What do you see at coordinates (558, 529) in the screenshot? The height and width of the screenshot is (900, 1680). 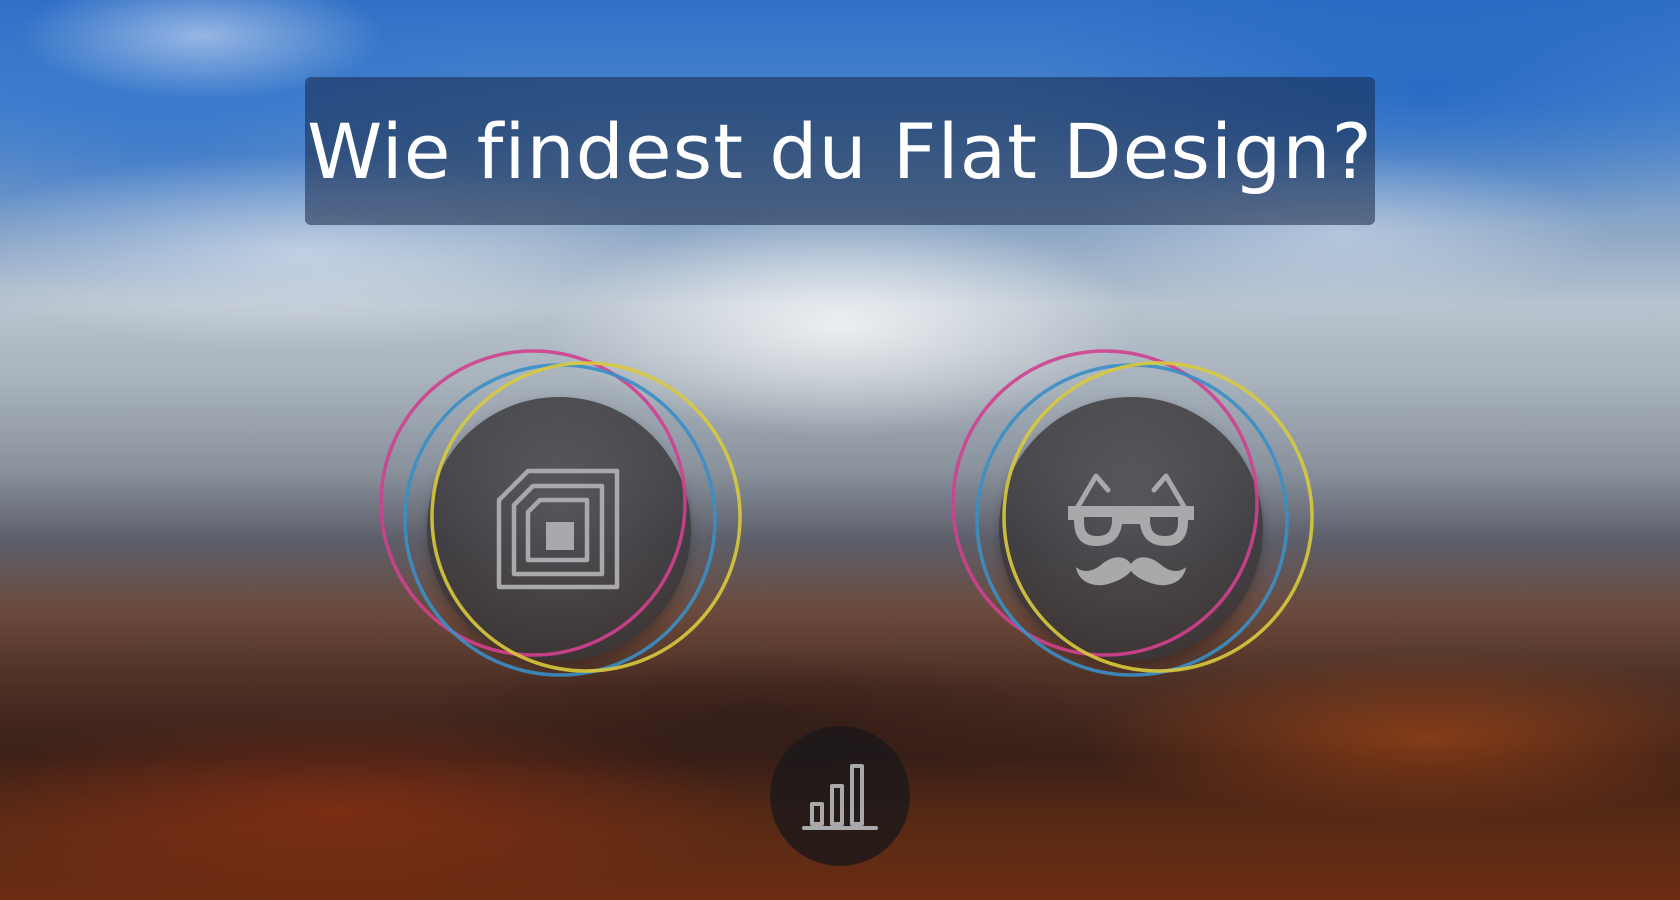 I see `nfc-chip-icon` at bounding box center [558, 529].